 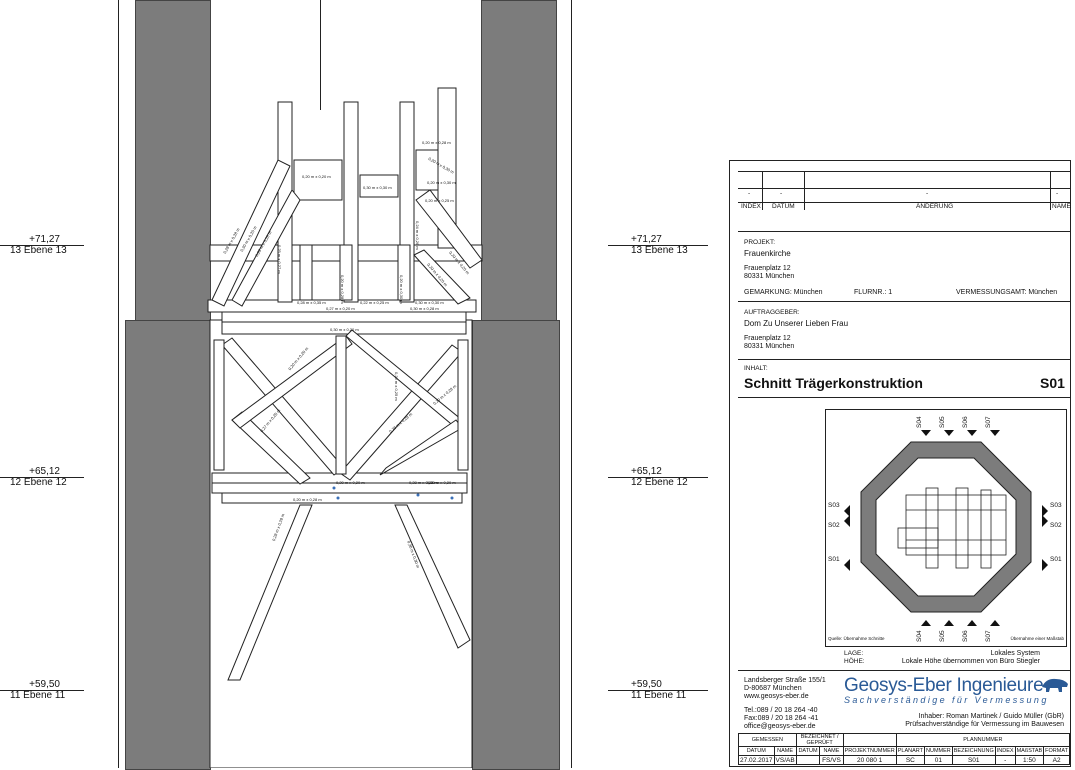 I want to click on auftraggeber-street: Frauenplatz 12, so click(x=767, y=338).